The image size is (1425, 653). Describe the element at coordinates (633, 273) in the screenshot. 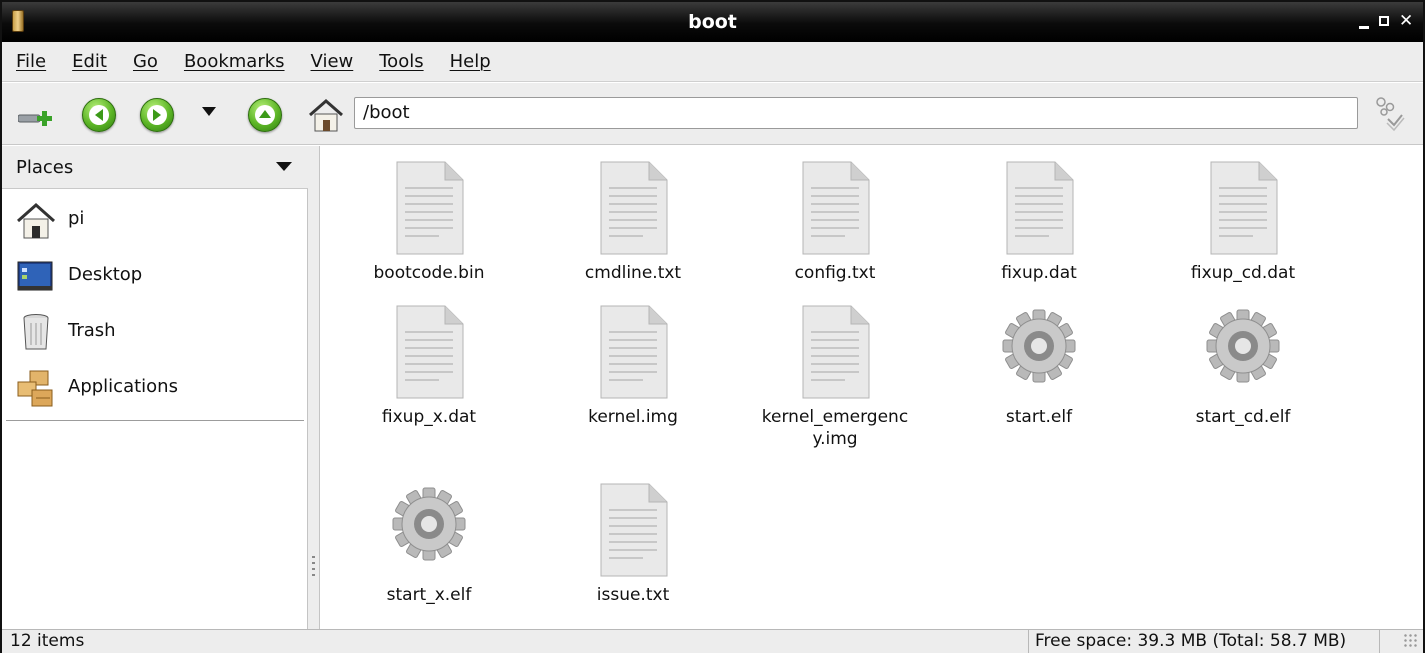

I see `file-name: cmdline.txt` at that location.